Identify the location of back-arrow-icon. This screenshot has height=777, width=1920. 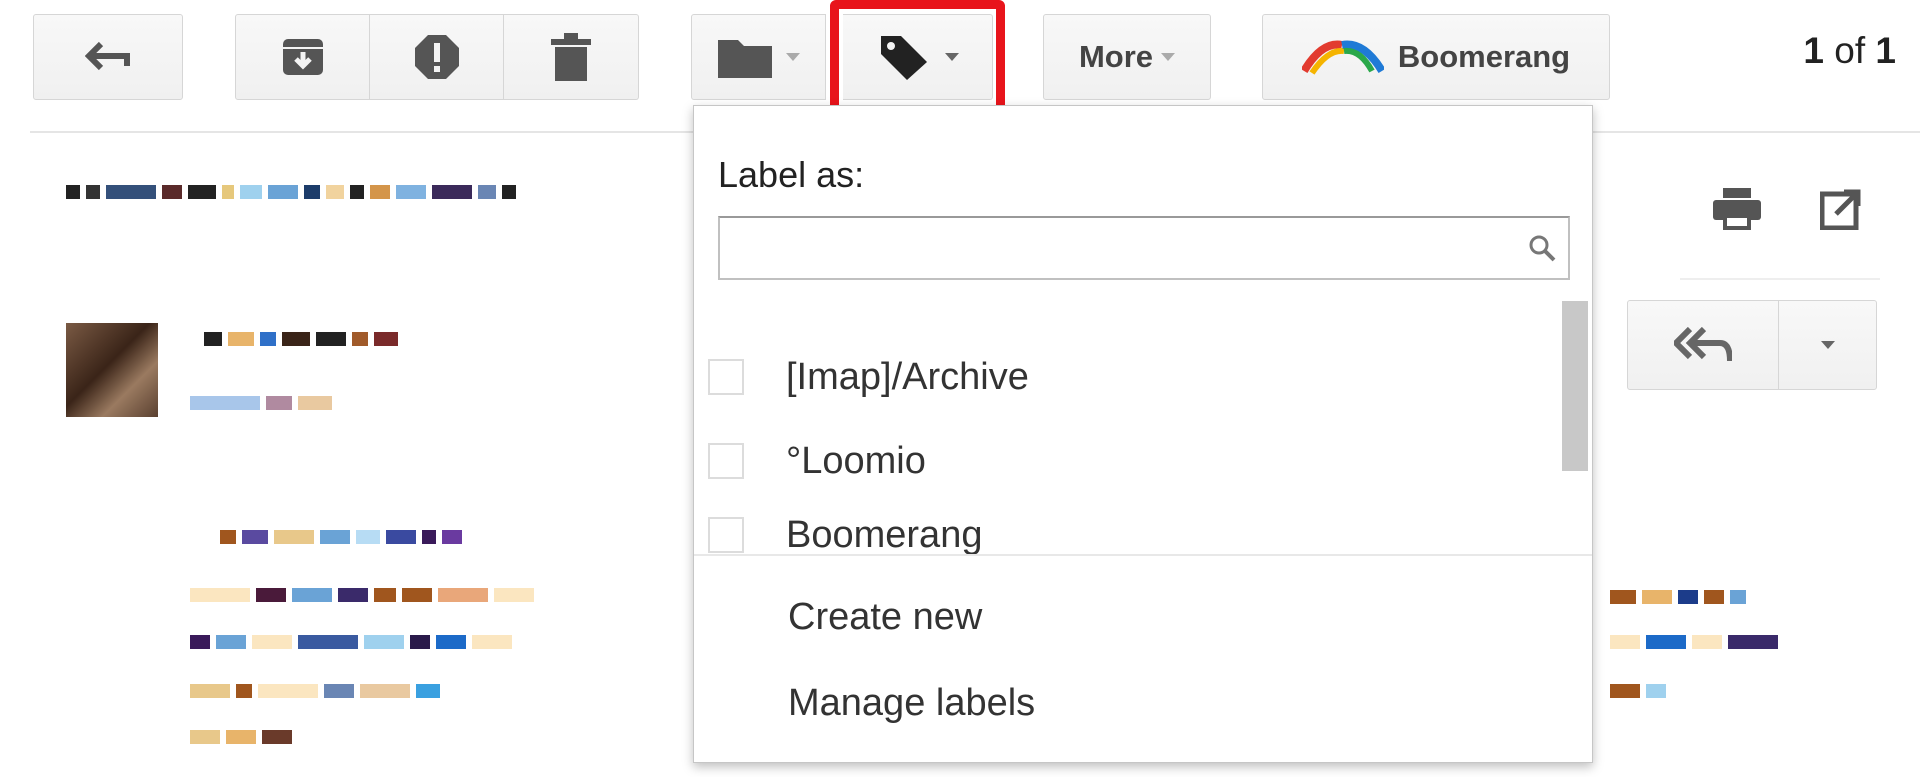
(107, 56).